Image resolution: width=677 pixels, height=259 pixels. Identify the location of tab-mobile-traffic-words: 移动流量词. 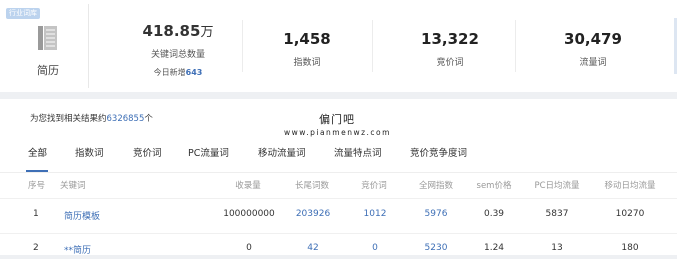
(282, 152).